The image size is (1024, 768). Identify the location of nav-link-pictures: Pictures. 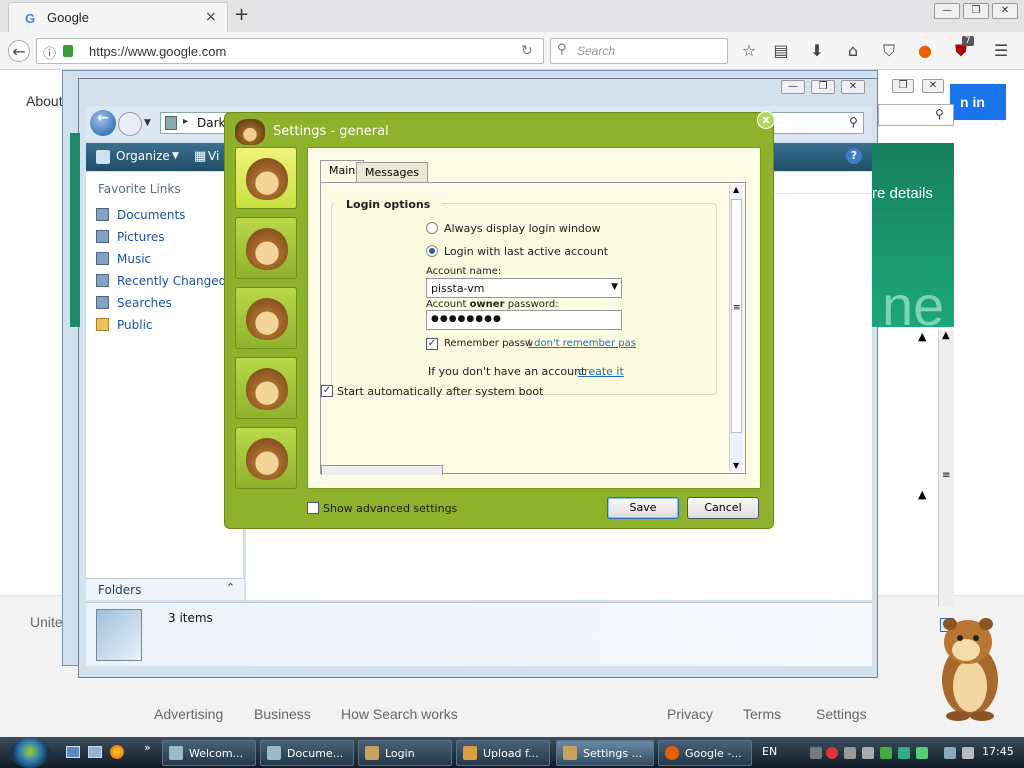
(130, 239).